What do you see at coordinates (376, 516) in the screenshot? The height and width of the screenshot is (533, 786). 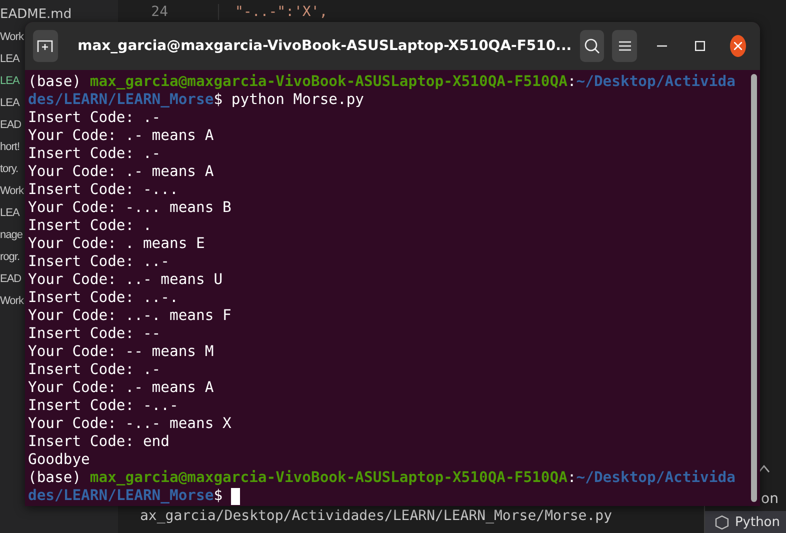 I see `terminal-panel-text: ax_garcia/Desktop/Actividades/LEARN/LEARN_Morse/Morse.py` at bounding box center [376, 516].